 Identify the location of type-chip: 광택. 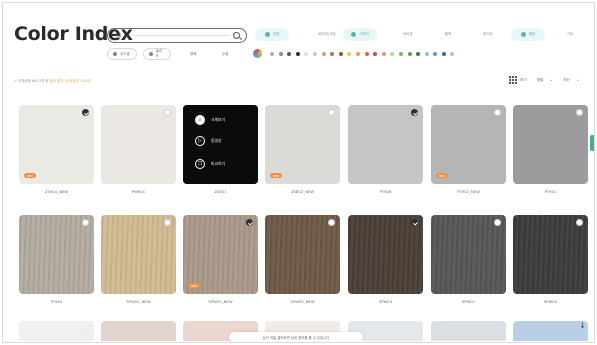
(195, 54).